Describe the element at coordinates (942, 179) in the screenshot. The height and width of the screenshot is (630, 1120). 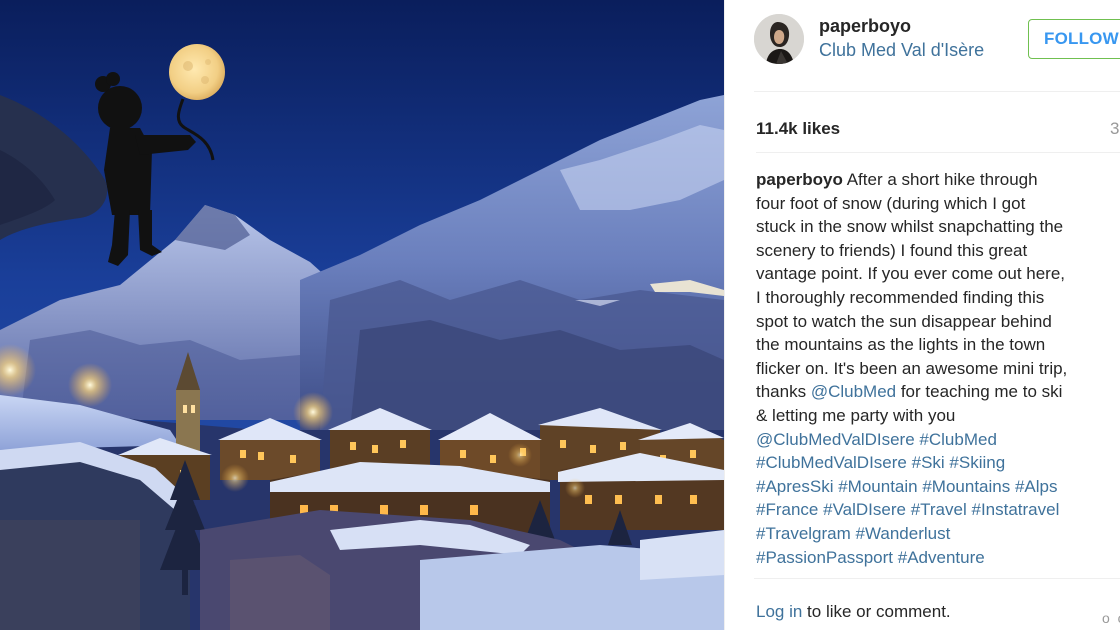
I see `caption-text: After a short hike through` at that location.